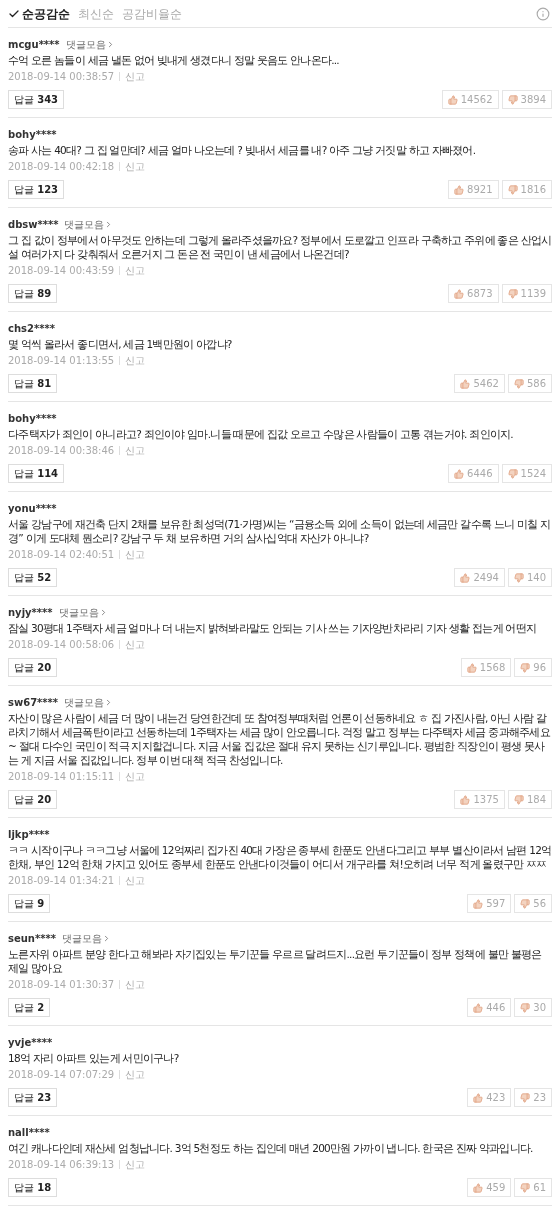  What do you see at coordinates (479, 383) in the screenshot?
I see `like-button: 5462` at bounding box center [479, 383].